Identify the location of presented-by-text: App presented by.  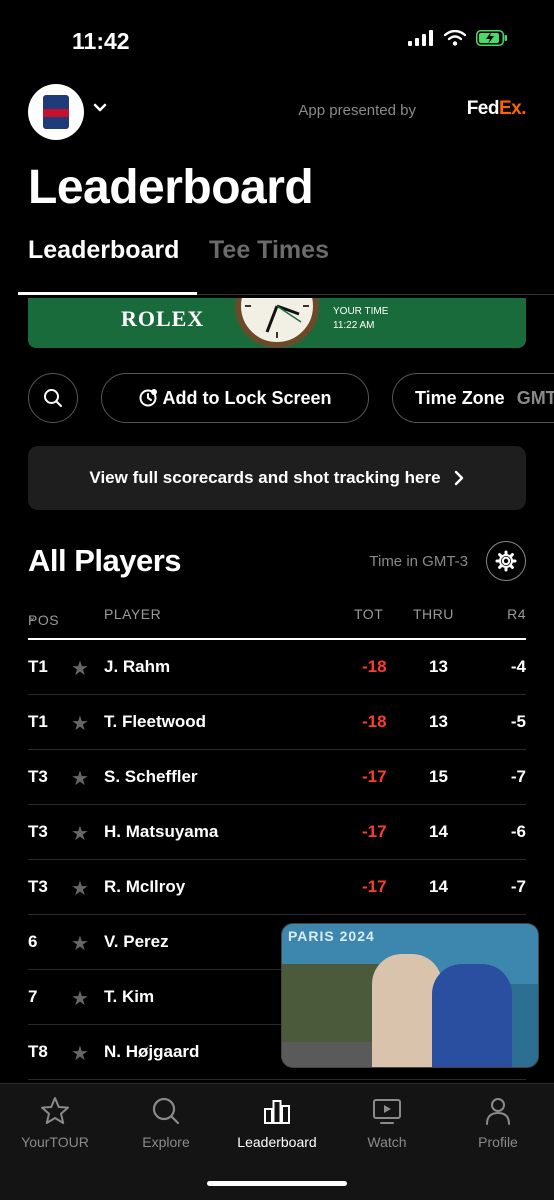
(357, 110).